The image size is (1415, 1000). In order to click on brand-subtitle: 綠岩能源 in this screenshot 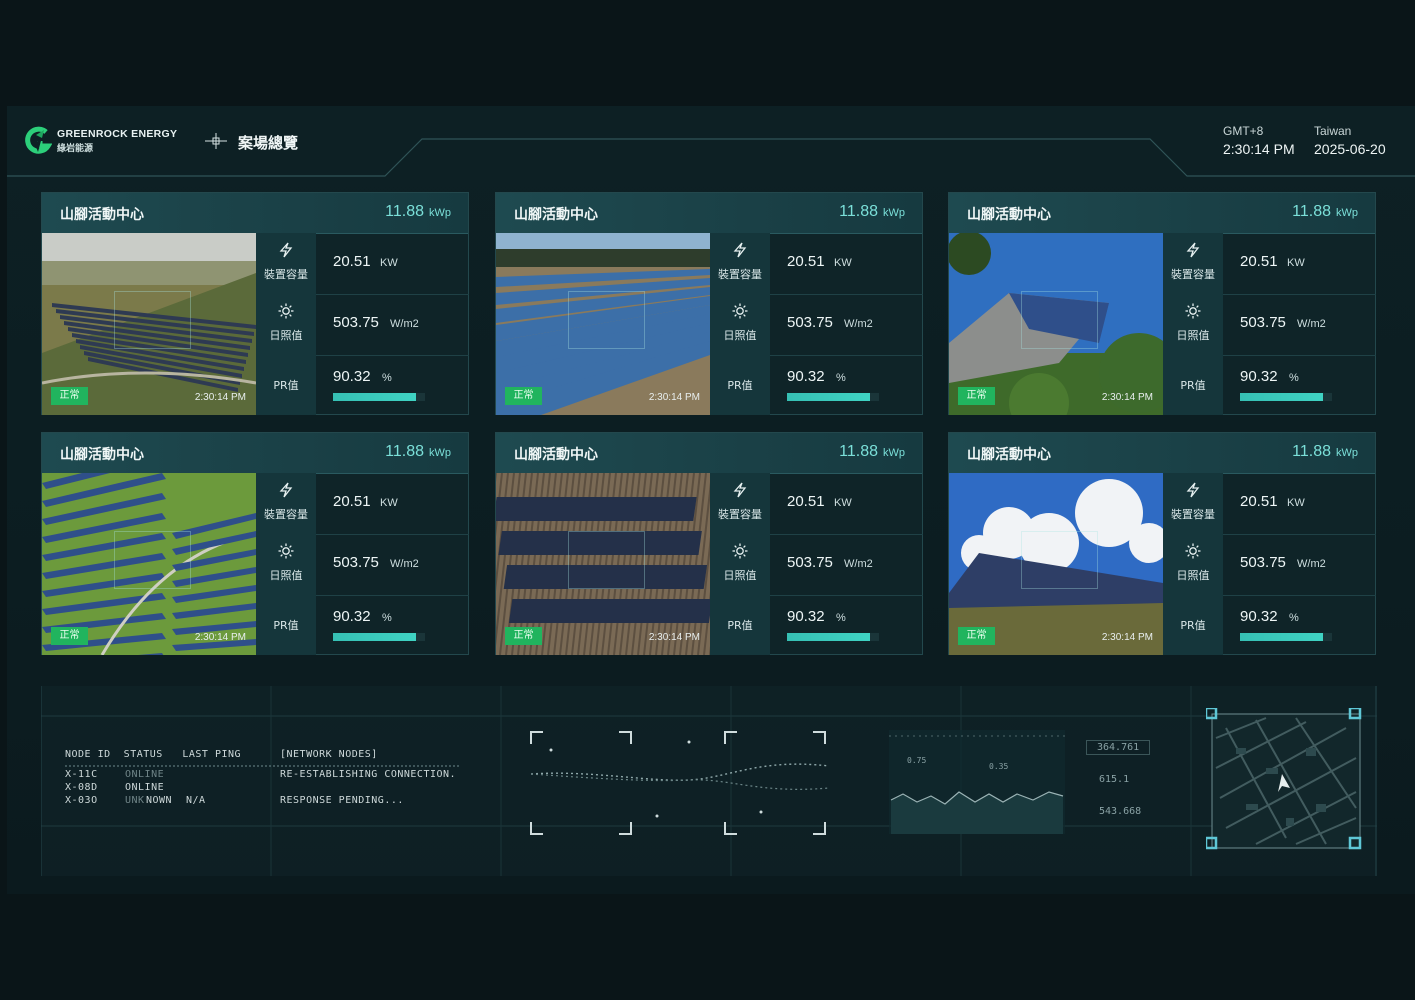, I will do `click(75, 149)`.